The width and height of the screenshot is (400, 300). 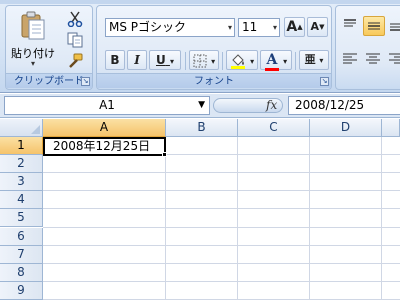 I want to click on align-right-button, so click(x=393, y=60).